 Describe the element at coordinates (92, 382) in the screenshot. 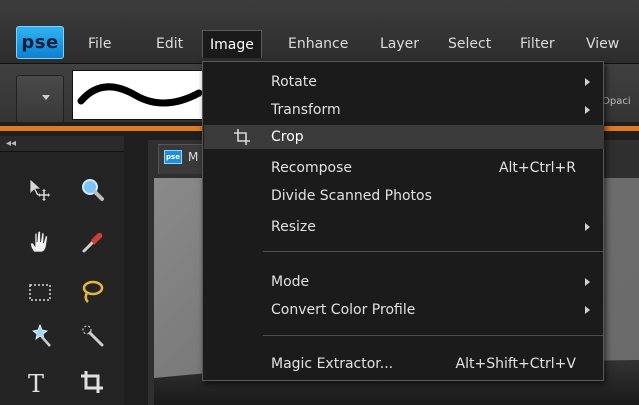

I see `crop-tool-icon` at that location.